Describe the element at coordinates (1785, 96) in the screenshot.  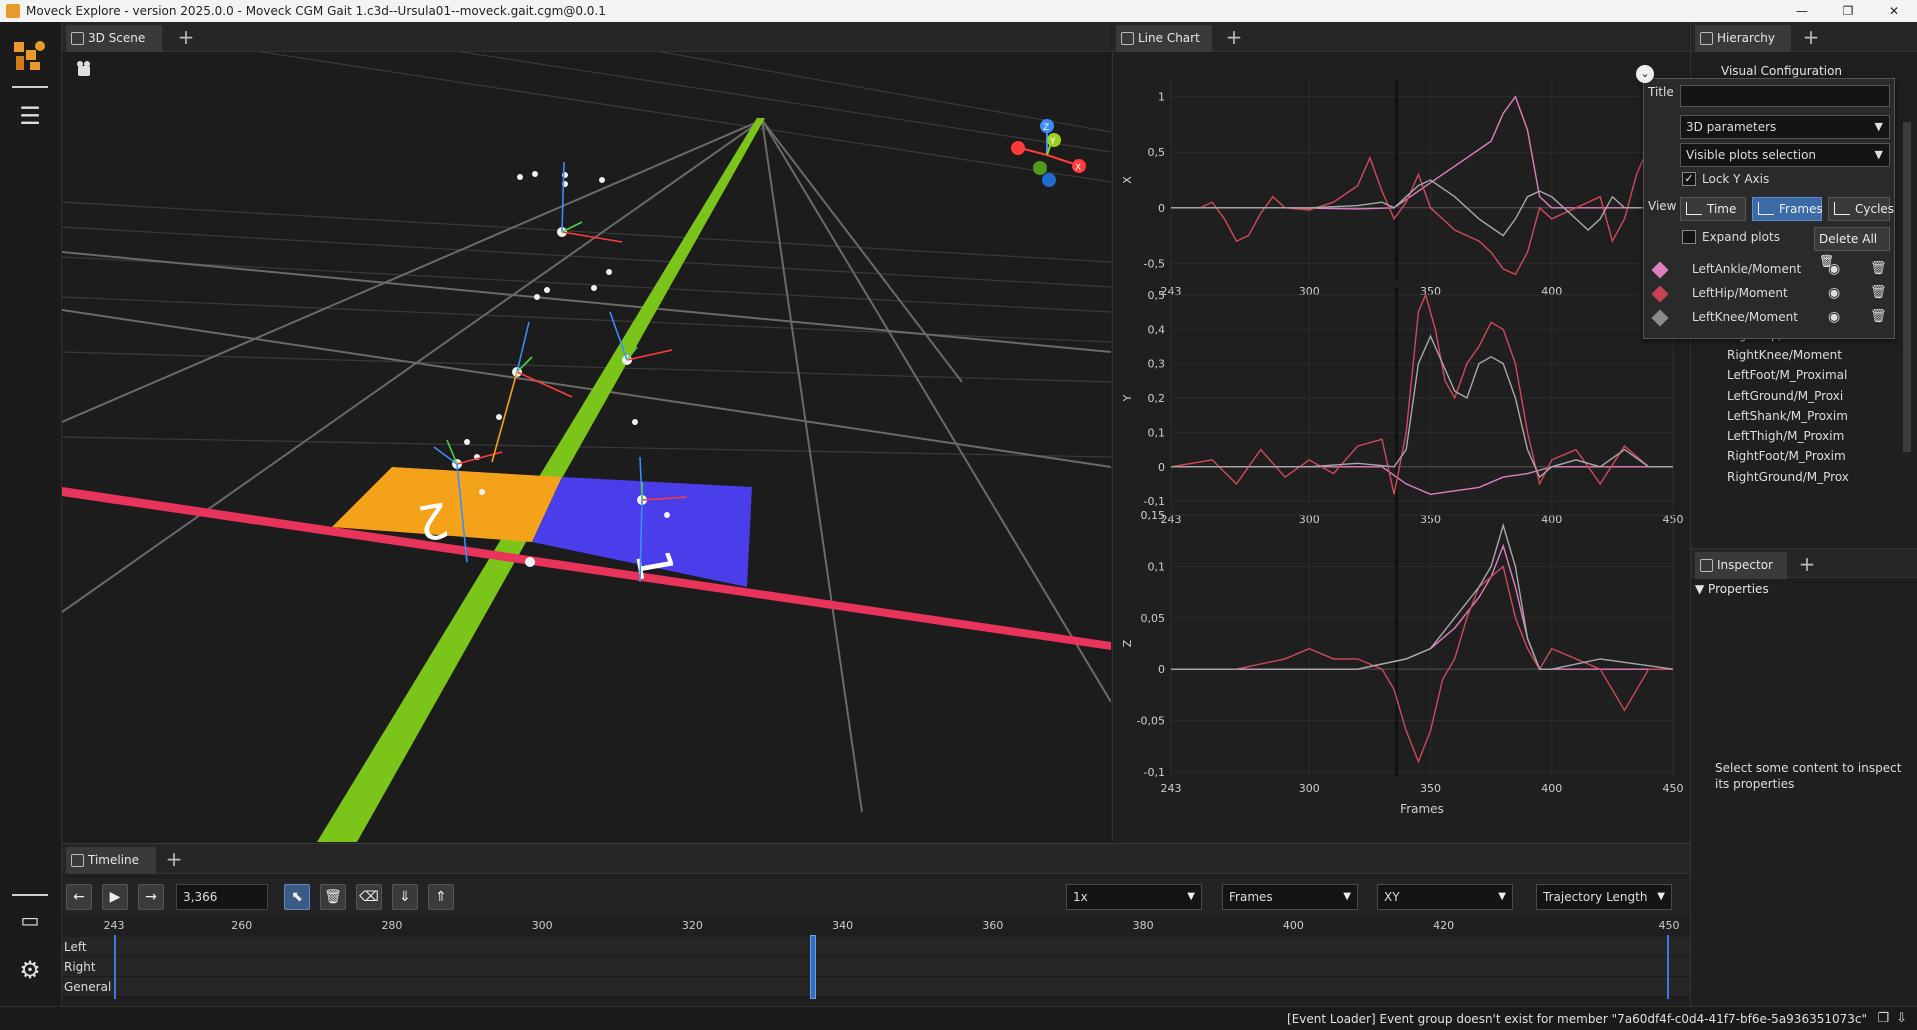
I see `chart-title-input` at that location.